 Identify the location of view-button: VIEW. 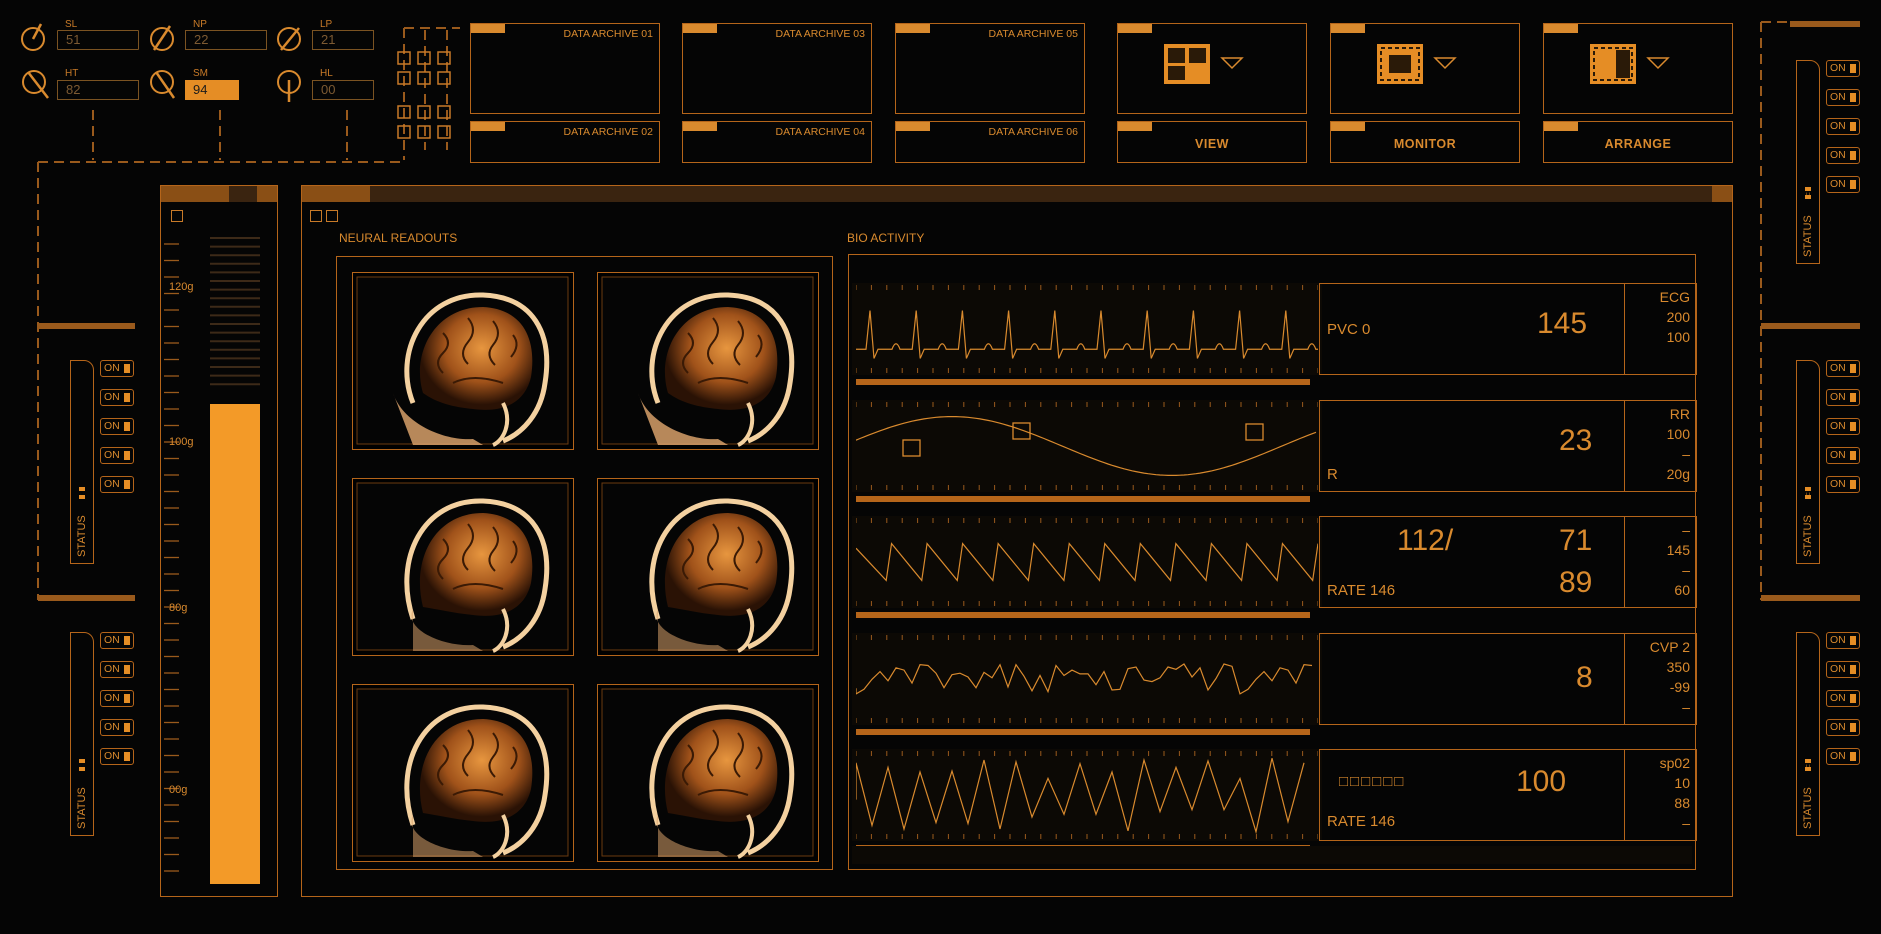
(1212, 142).